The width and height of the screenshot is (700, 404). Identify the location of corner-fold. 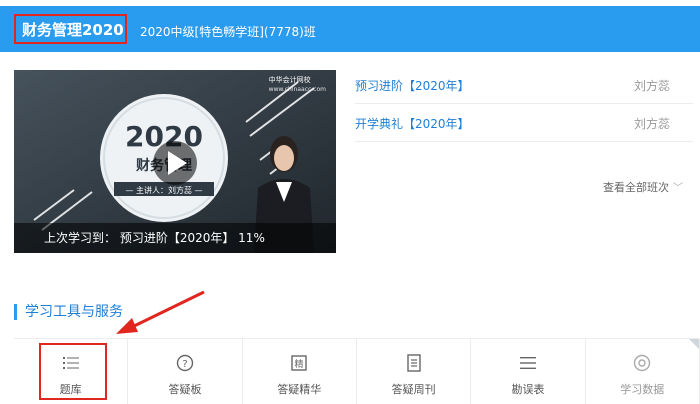
(693, 344).